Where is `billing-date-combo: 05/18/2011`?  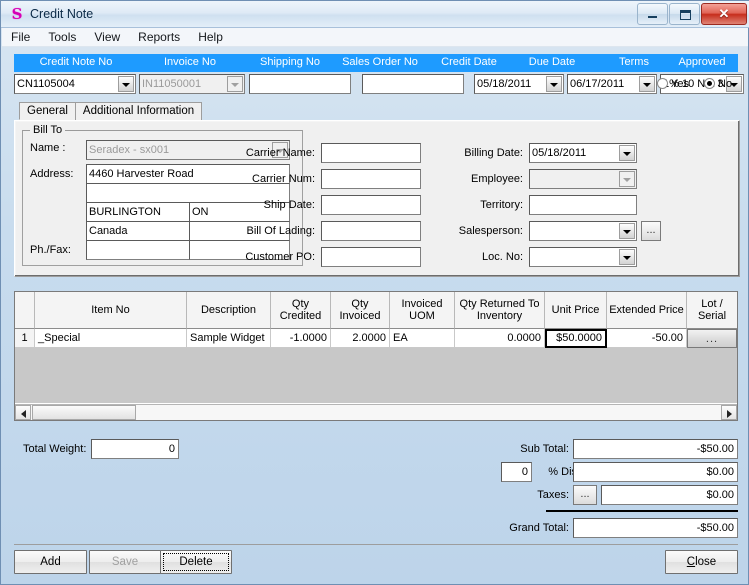 billing-date-combo: 05/18/2011 is located at coordinates (583, 153).